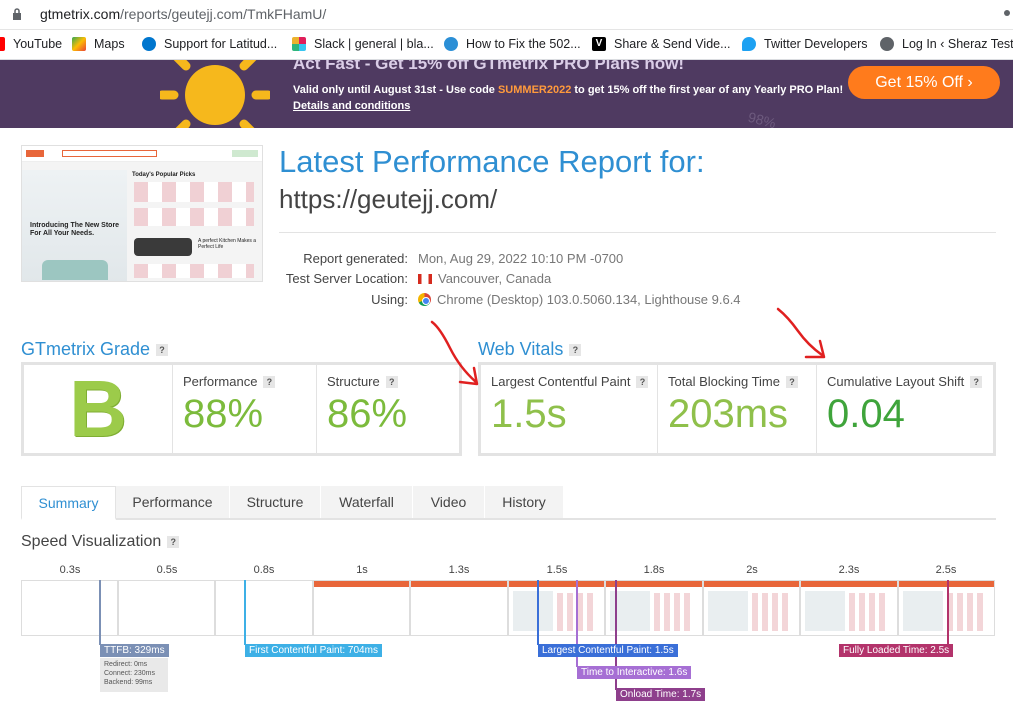 The width and height of the screenshot is (1013, 725). I want to click on grade-section-title: GTmetrix Grade?, so click(95, 349).